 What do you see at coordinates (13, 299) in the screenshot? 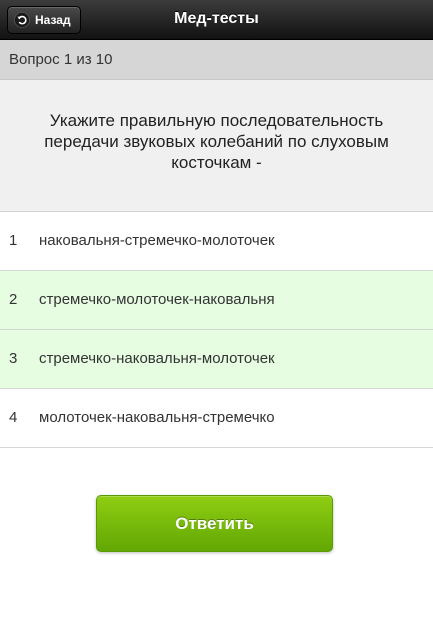
I see `answer-number: 2` at bounding box center [13, 299].